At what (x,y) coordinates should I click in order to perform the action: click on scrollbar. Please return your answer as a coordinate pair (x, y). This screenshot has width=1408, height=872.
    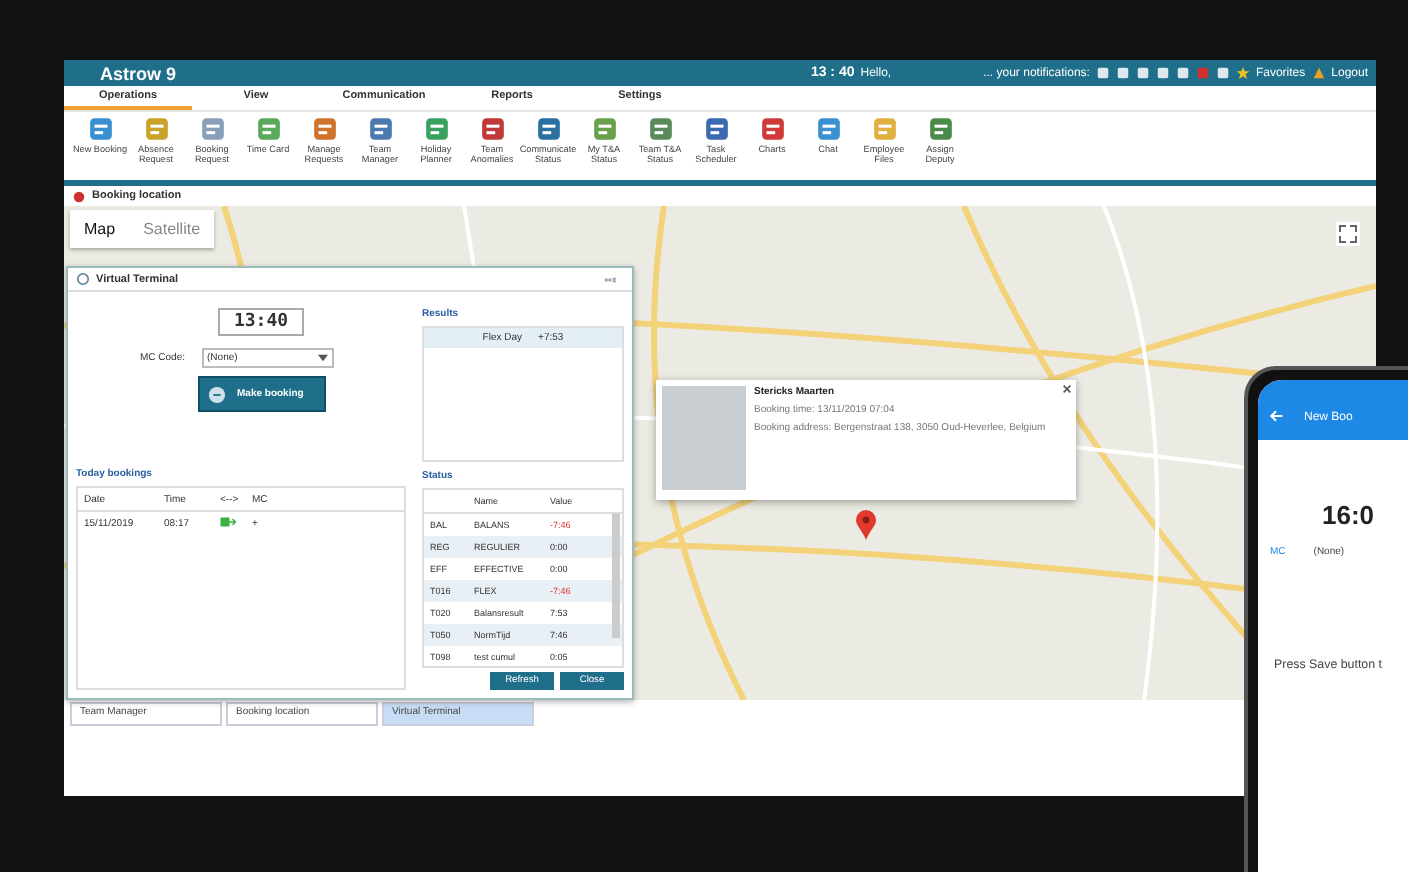
    Looking at the image, I should click on (616, 576).